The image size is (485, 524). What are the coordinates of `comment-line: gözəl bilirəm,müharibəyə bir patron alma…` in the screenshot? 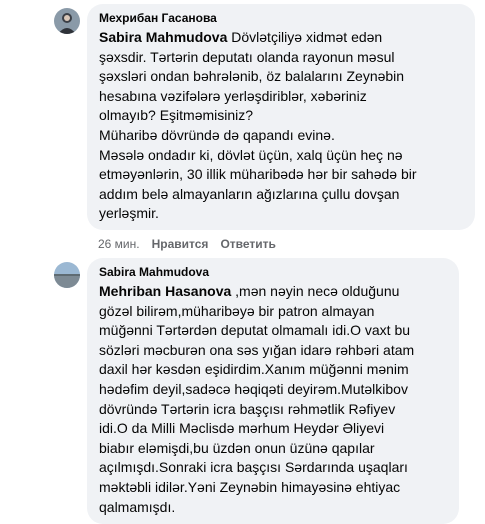 It's located at (237, 310).